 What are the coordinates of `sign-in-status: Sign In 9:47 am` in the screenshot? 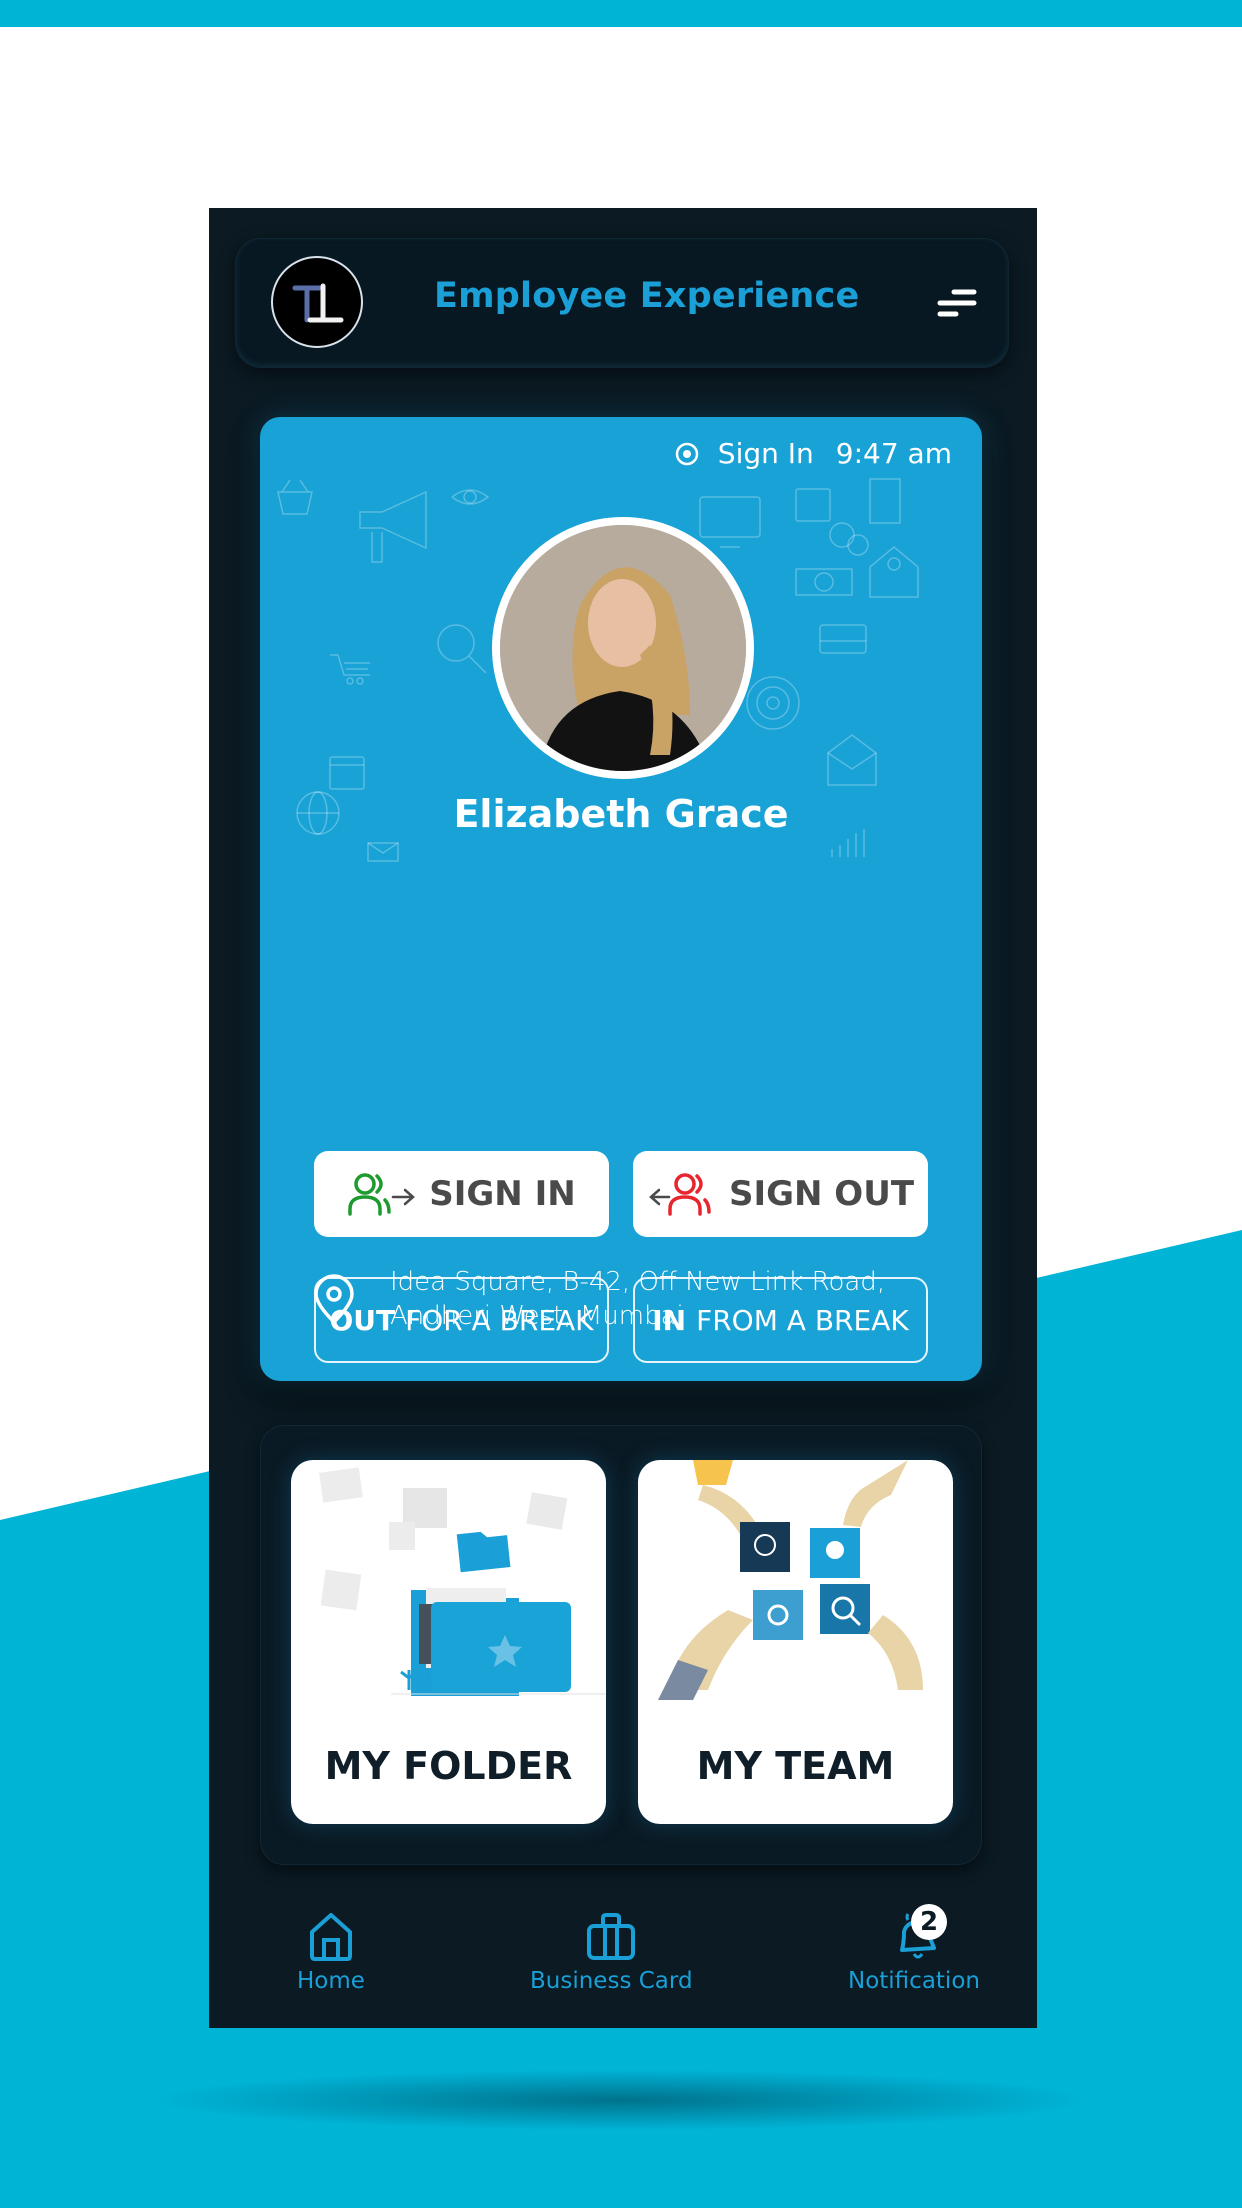 It's located at (812, 453).